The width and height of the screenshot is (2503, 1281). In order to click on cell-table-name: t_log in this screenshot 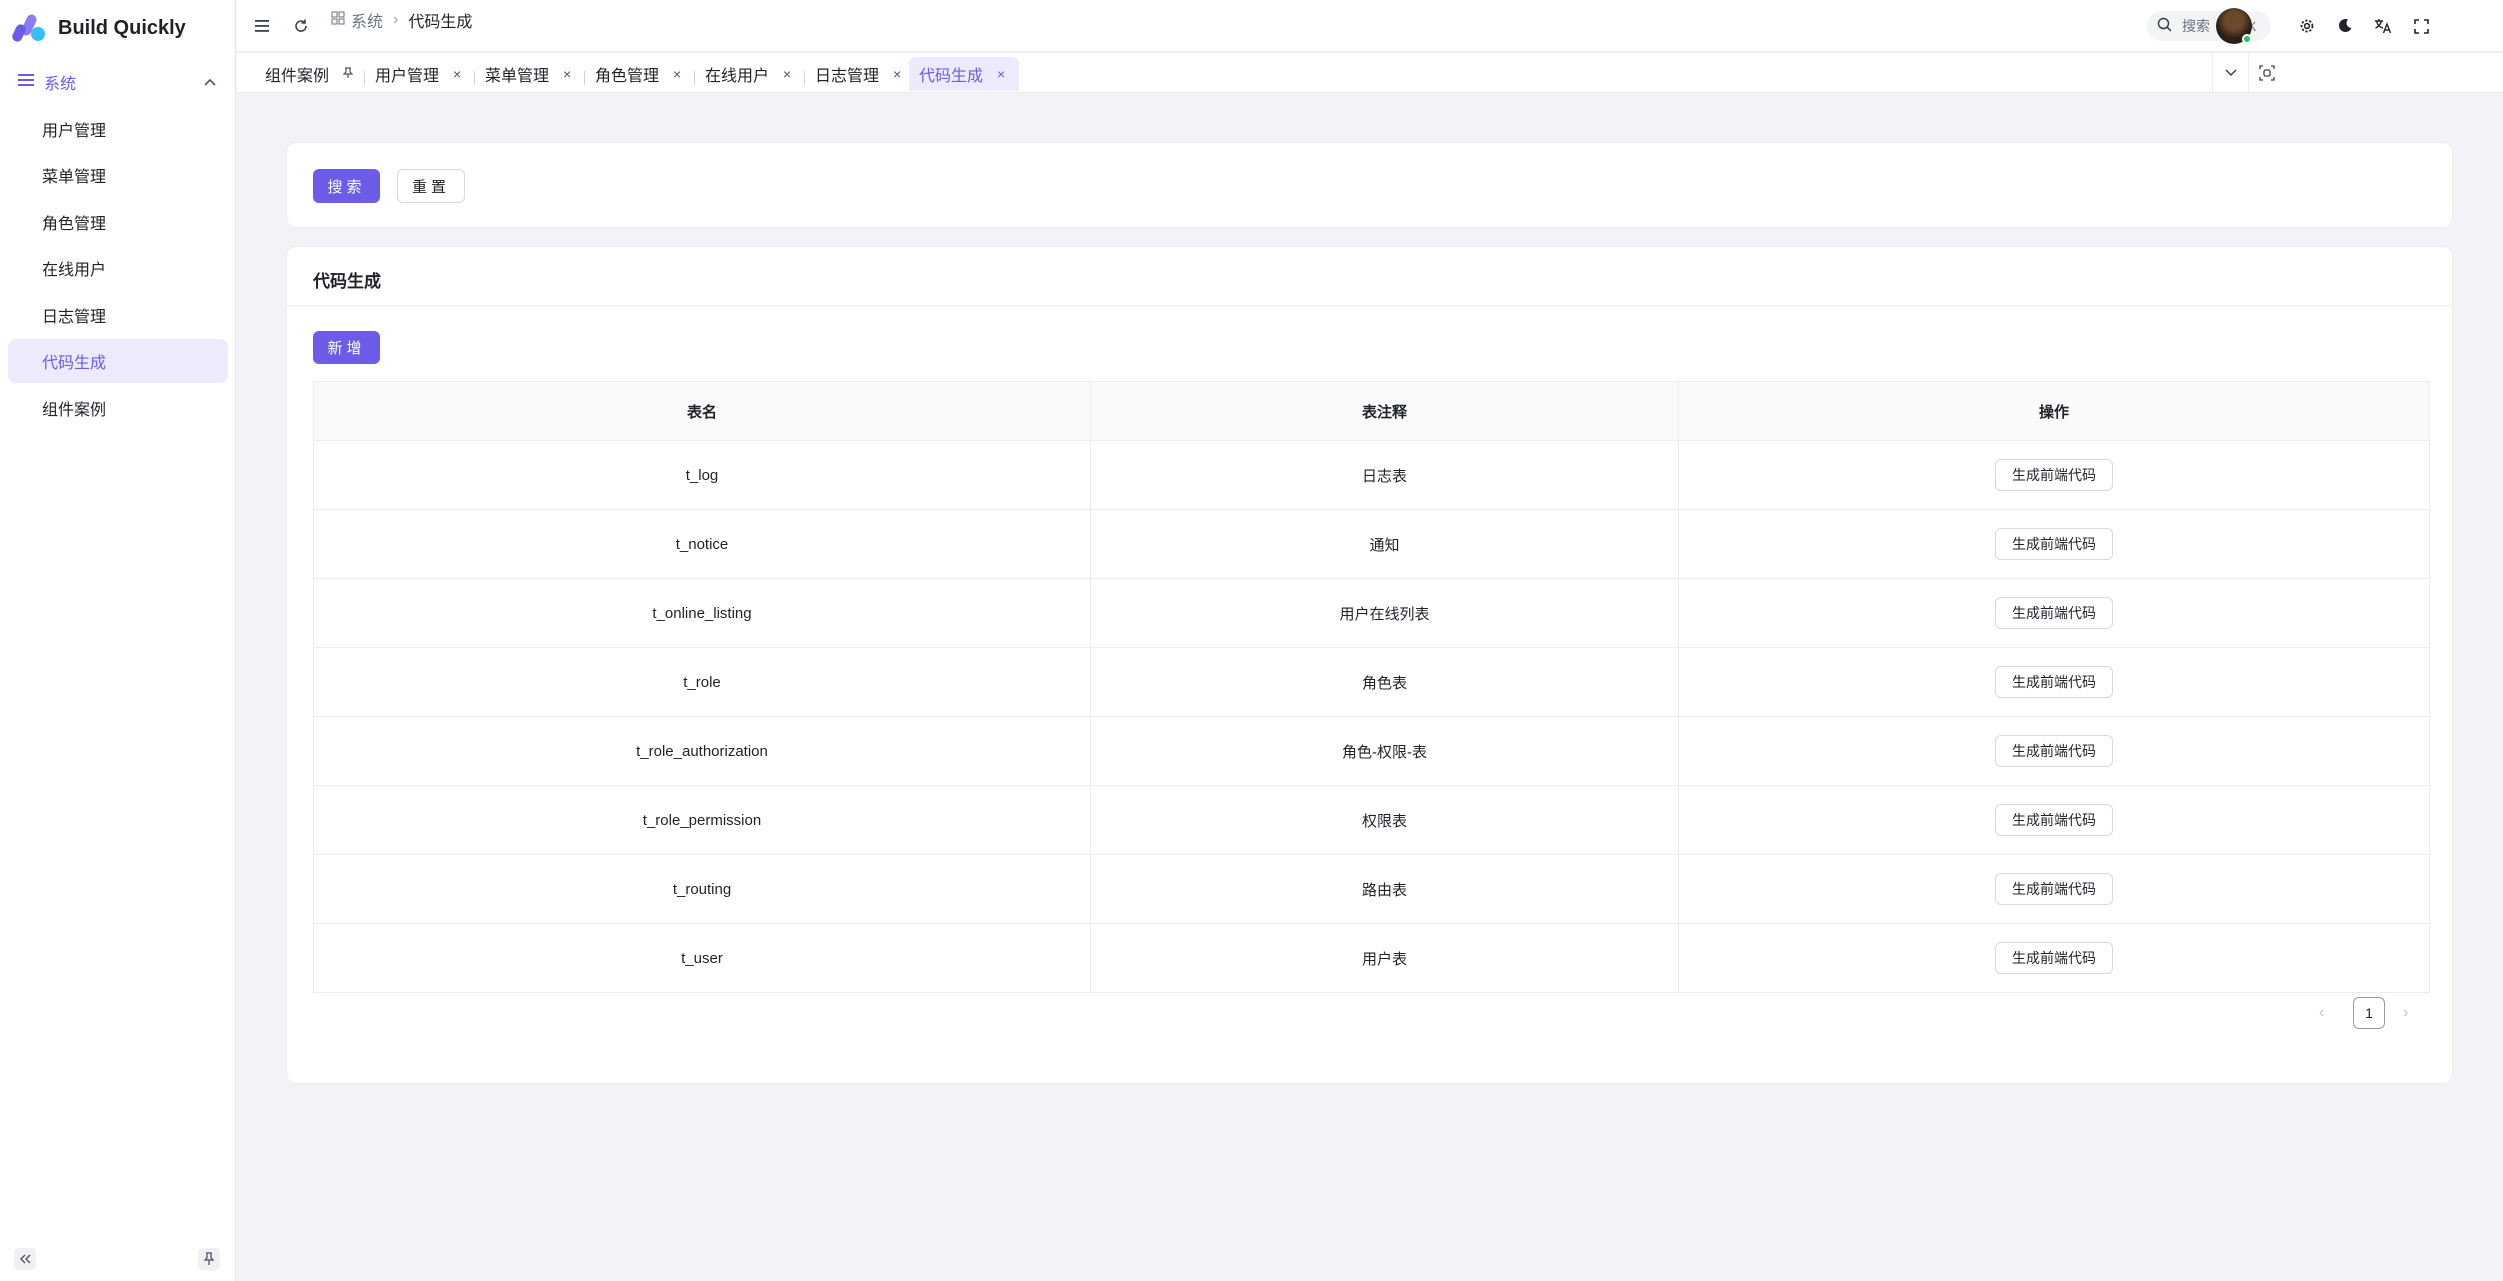, I will do `click(702, 475)`.